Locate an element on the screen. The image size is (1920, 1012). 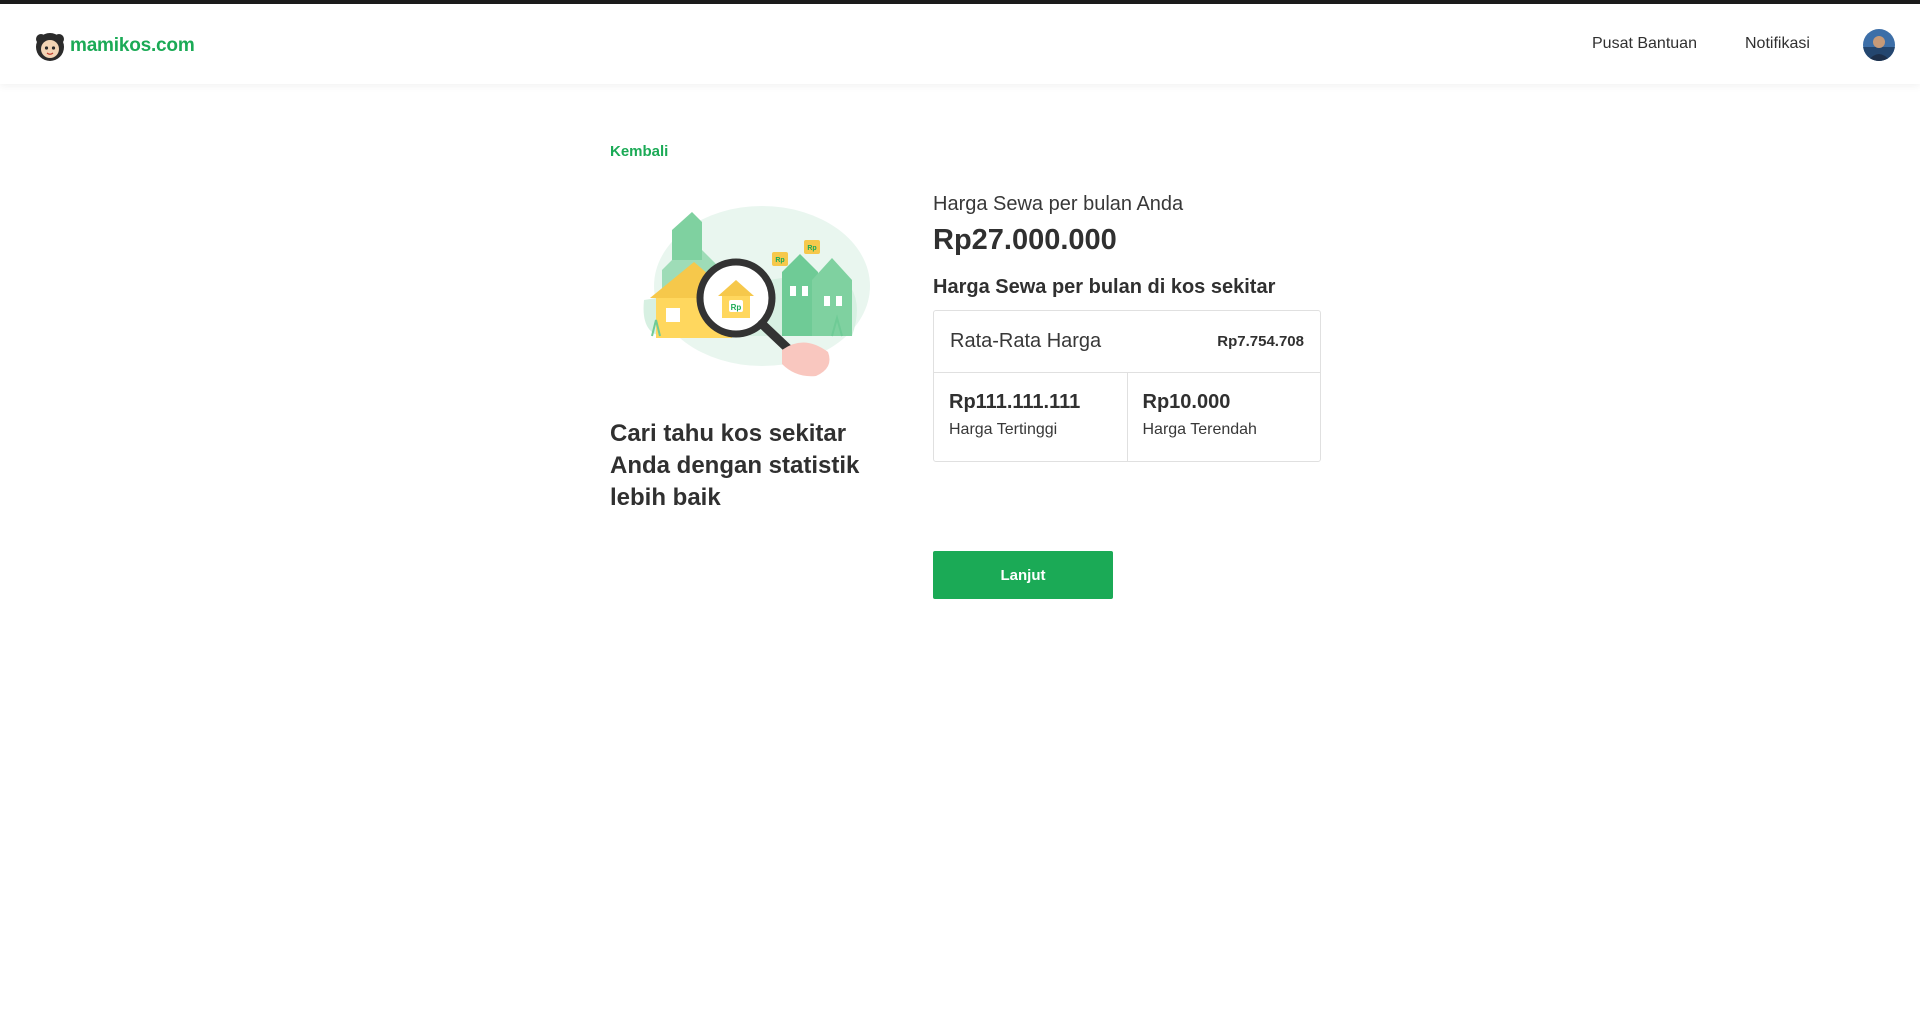
mamikos-logo: mamikos.com is located at coordinates (114, 46).